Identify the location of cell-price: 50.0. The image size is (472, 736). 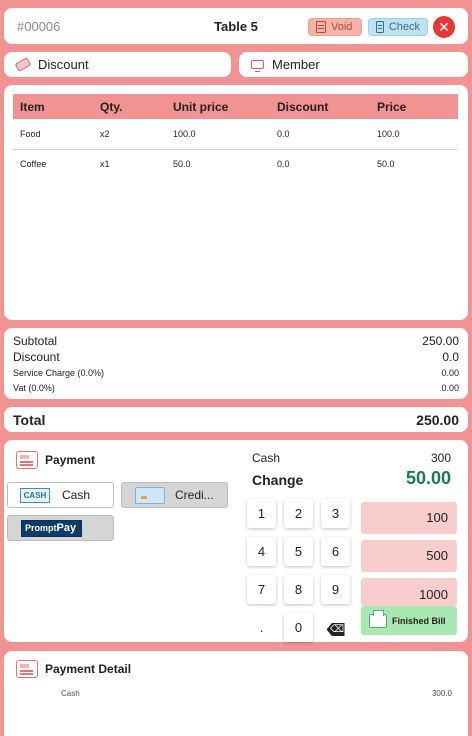
(386, 164).